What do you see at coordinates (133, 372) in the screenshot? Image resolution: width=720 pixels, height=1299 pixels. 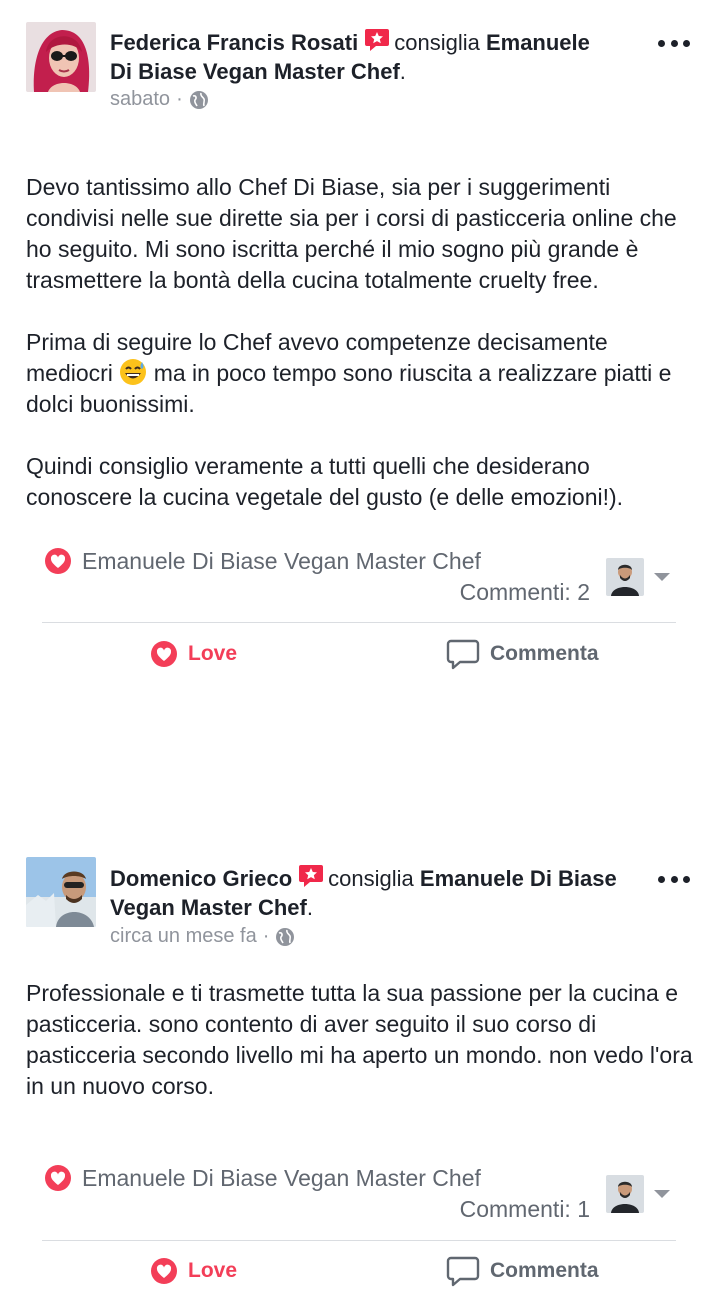 I see `grinning-sweat-emoji-icon` at bounding box center [133, 372].